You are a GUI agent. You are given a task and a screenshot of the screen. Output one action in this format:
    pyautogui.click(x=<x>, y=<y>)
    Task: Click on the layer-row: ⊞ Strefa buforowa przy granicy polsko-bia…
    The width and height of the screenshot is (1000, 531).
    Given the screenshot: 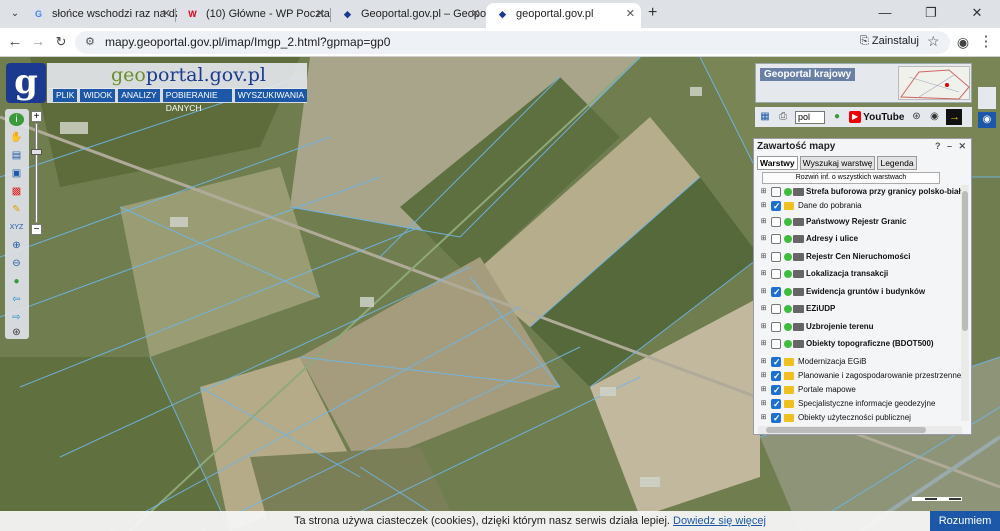 What is the action you would take?
    pyautogui.click(x=860, y=192)
    